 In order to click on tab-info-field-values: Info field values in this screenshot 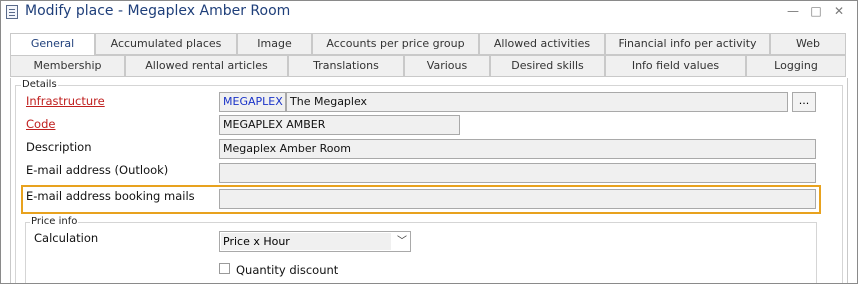, I will do `click(675, 66)`.